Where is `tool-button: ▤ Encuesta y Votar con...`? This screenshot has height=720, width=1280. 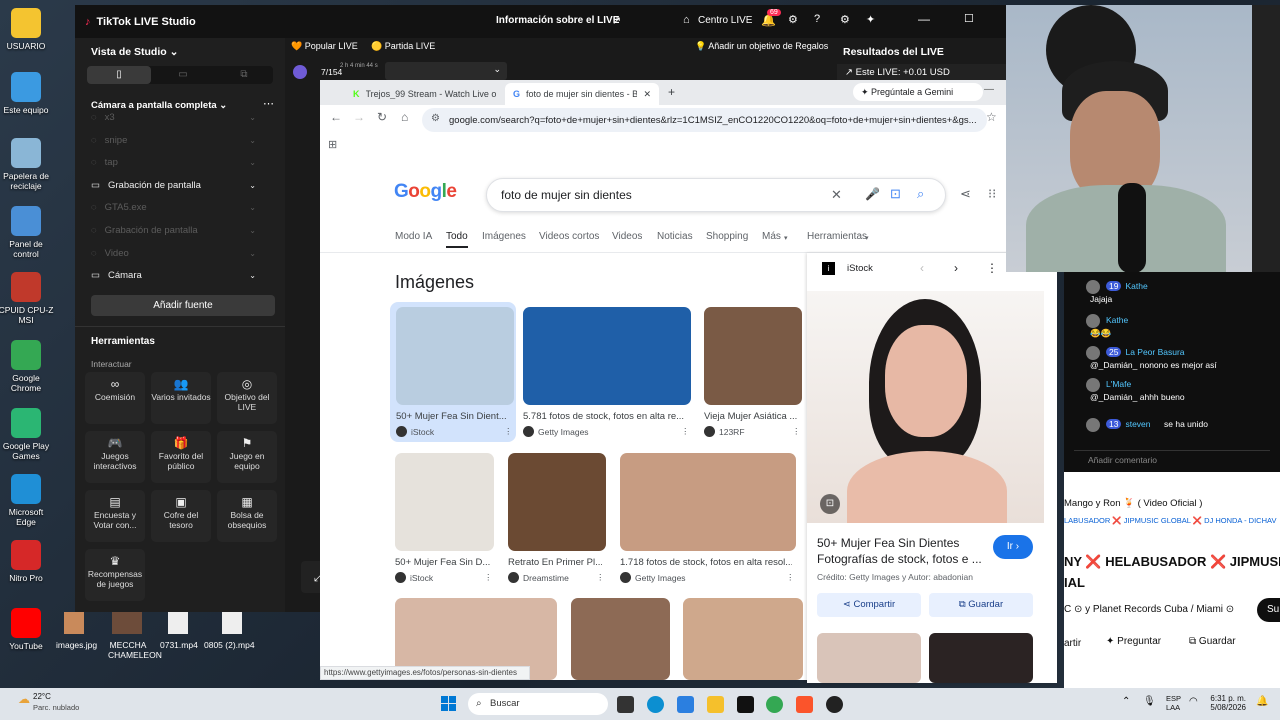 tool-button: ▤ Encuesta y Votar con... is located at coordinates (115, 516).